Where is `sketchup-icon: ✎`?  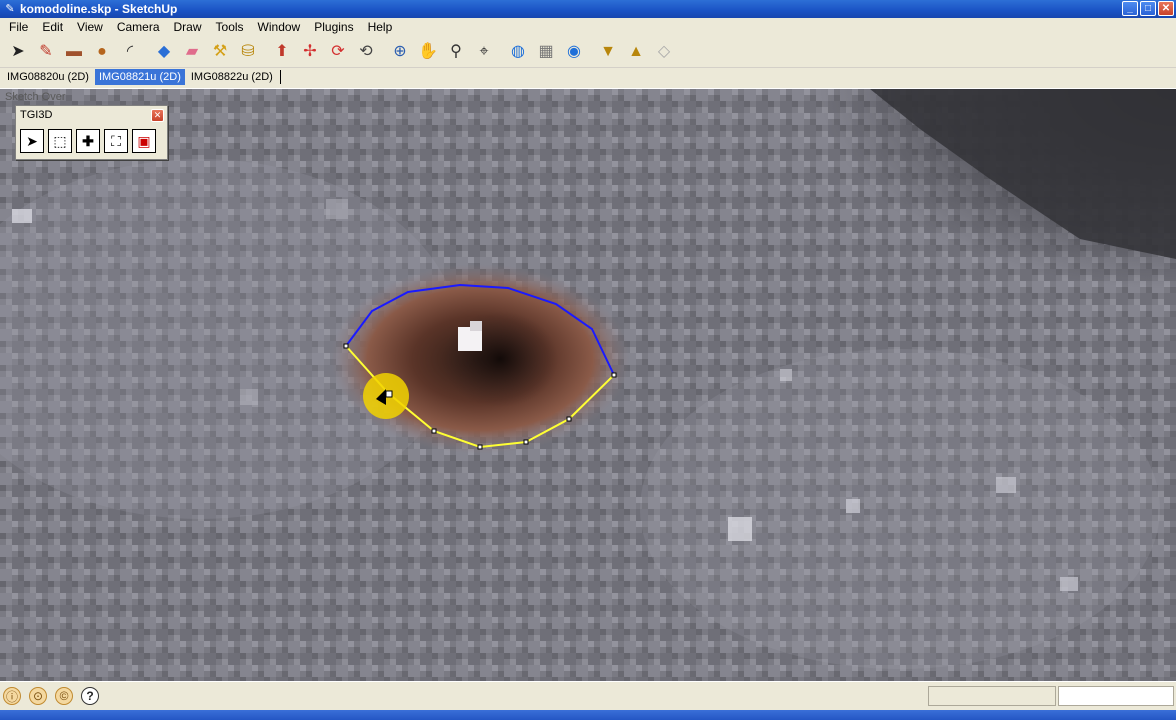
sketchup-icon: ✎ is located at coordinates (10, 9).